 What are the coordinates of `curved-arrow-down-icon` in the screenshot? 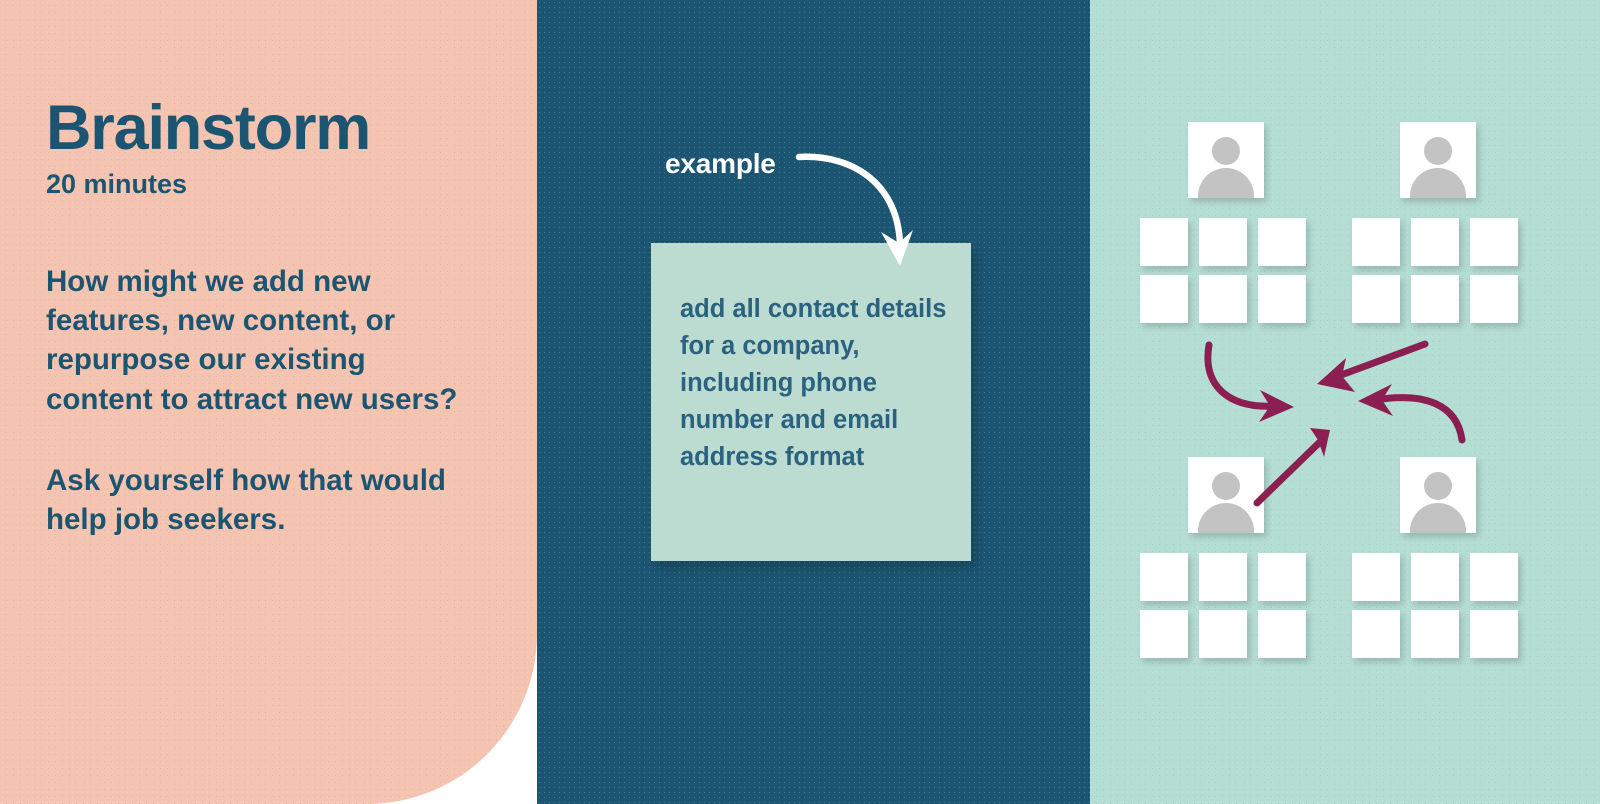 It's located at (854, 209).